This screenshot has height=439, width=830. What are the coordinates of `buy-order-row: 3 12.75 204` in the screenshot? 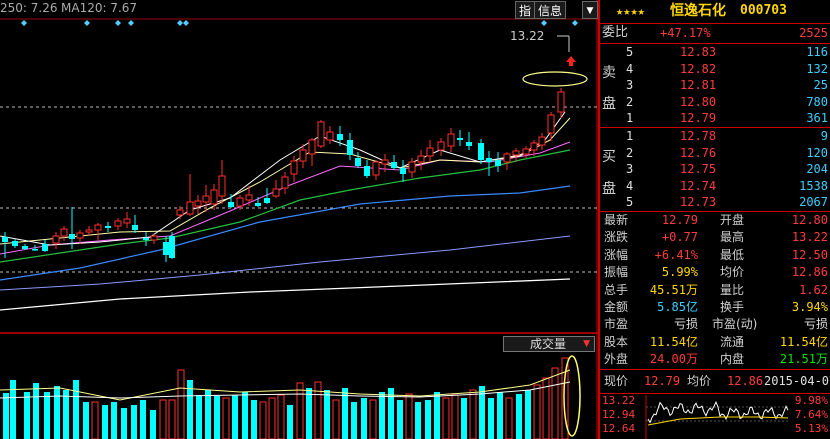 It's located at (715, 169).